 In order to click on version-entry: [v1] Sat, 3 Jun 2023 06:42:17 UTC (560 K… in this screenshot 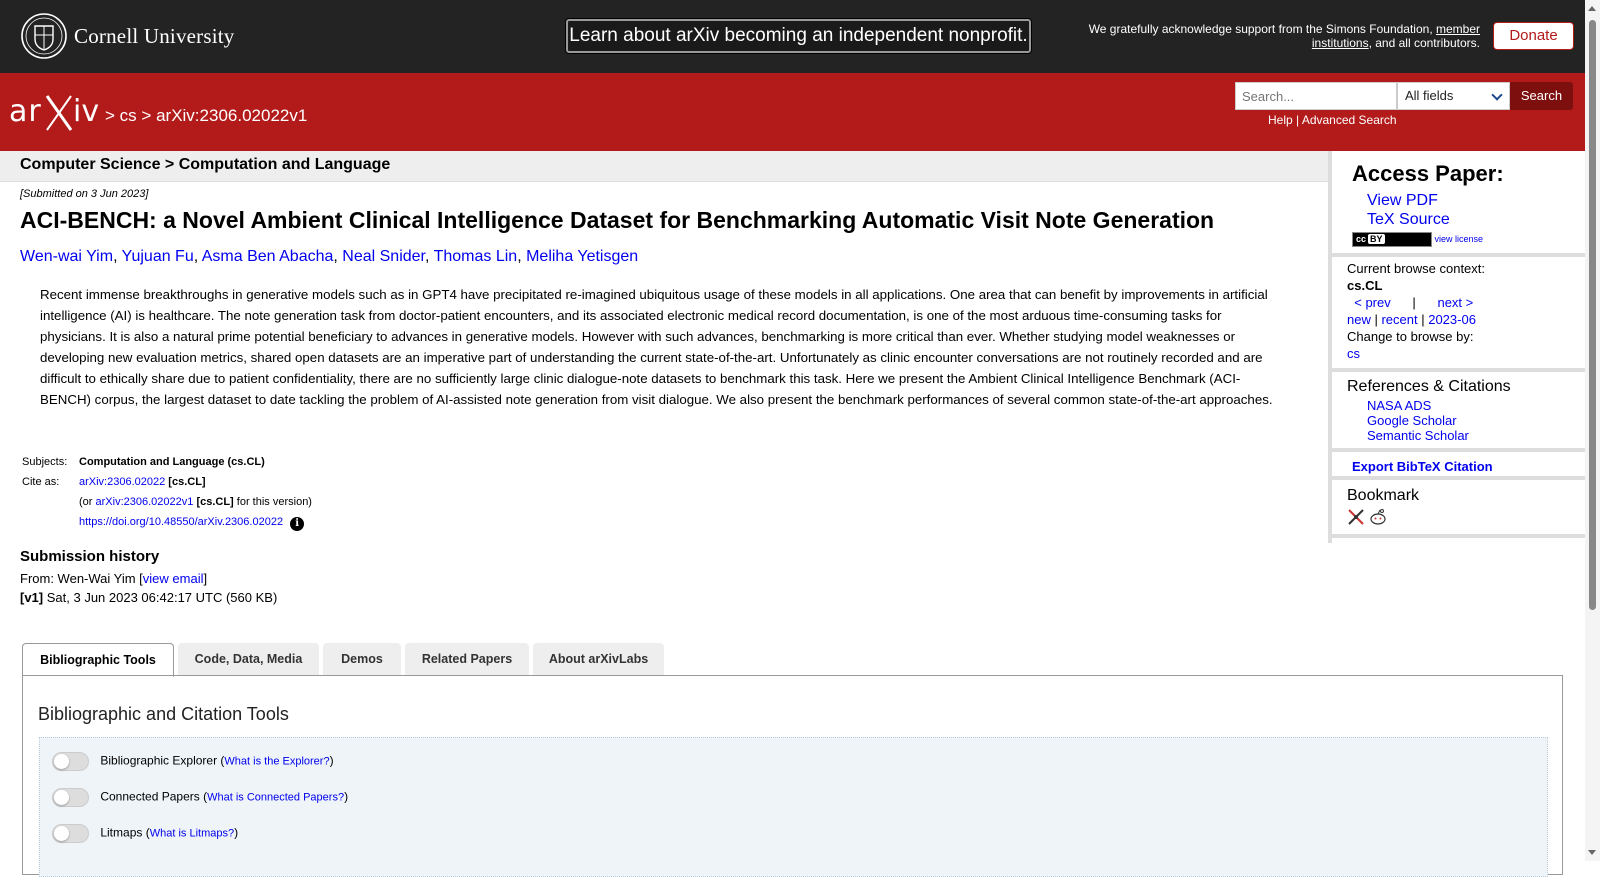, I will do `click(148, 597)`.